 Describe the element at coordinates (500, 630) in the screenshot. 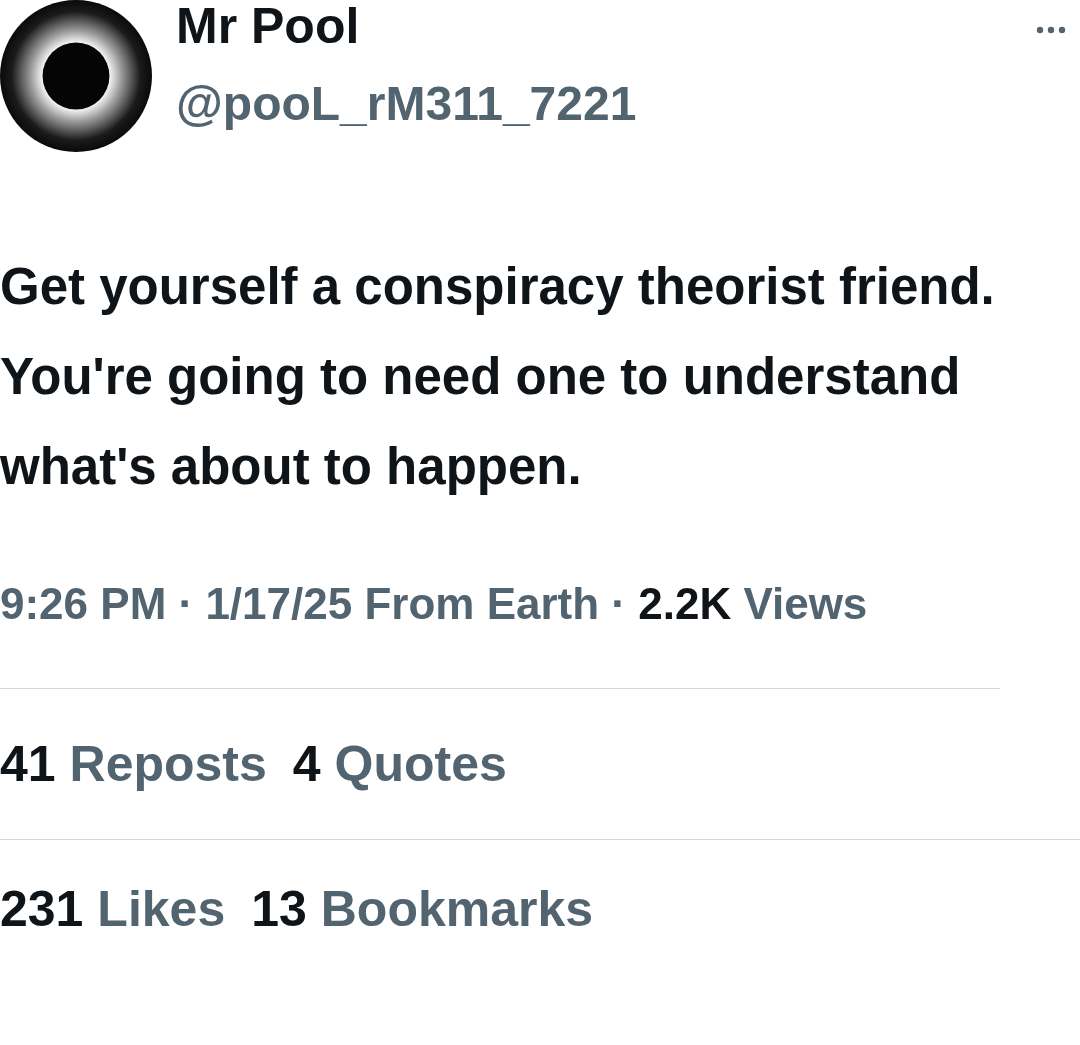

I see `post-meta: 9:26 PM · 1/17/25 From Earth · 2.2K Views` at that location.